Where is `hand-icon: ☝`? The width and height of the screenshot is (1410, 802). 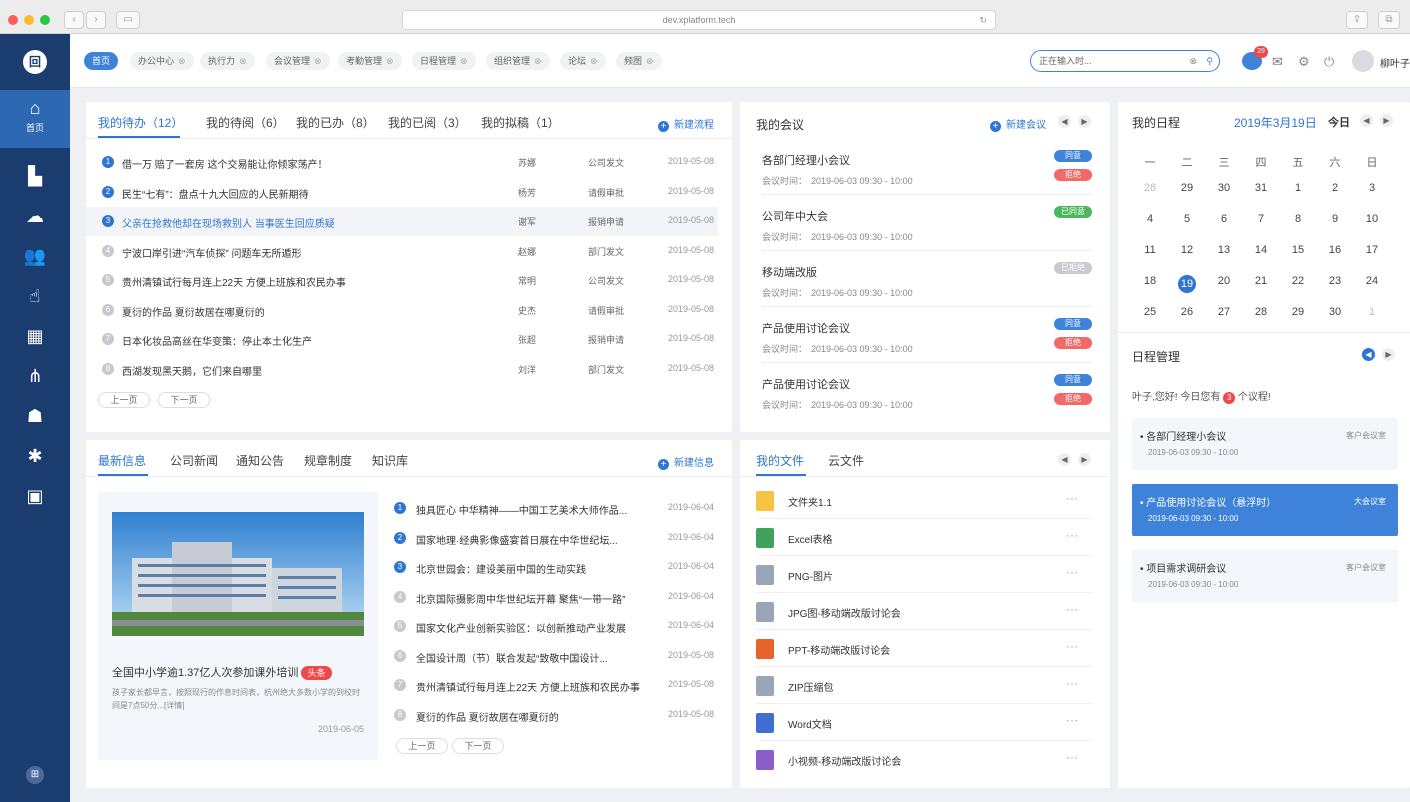
hand-icon: ☝ is located at coordinates (35, 296).